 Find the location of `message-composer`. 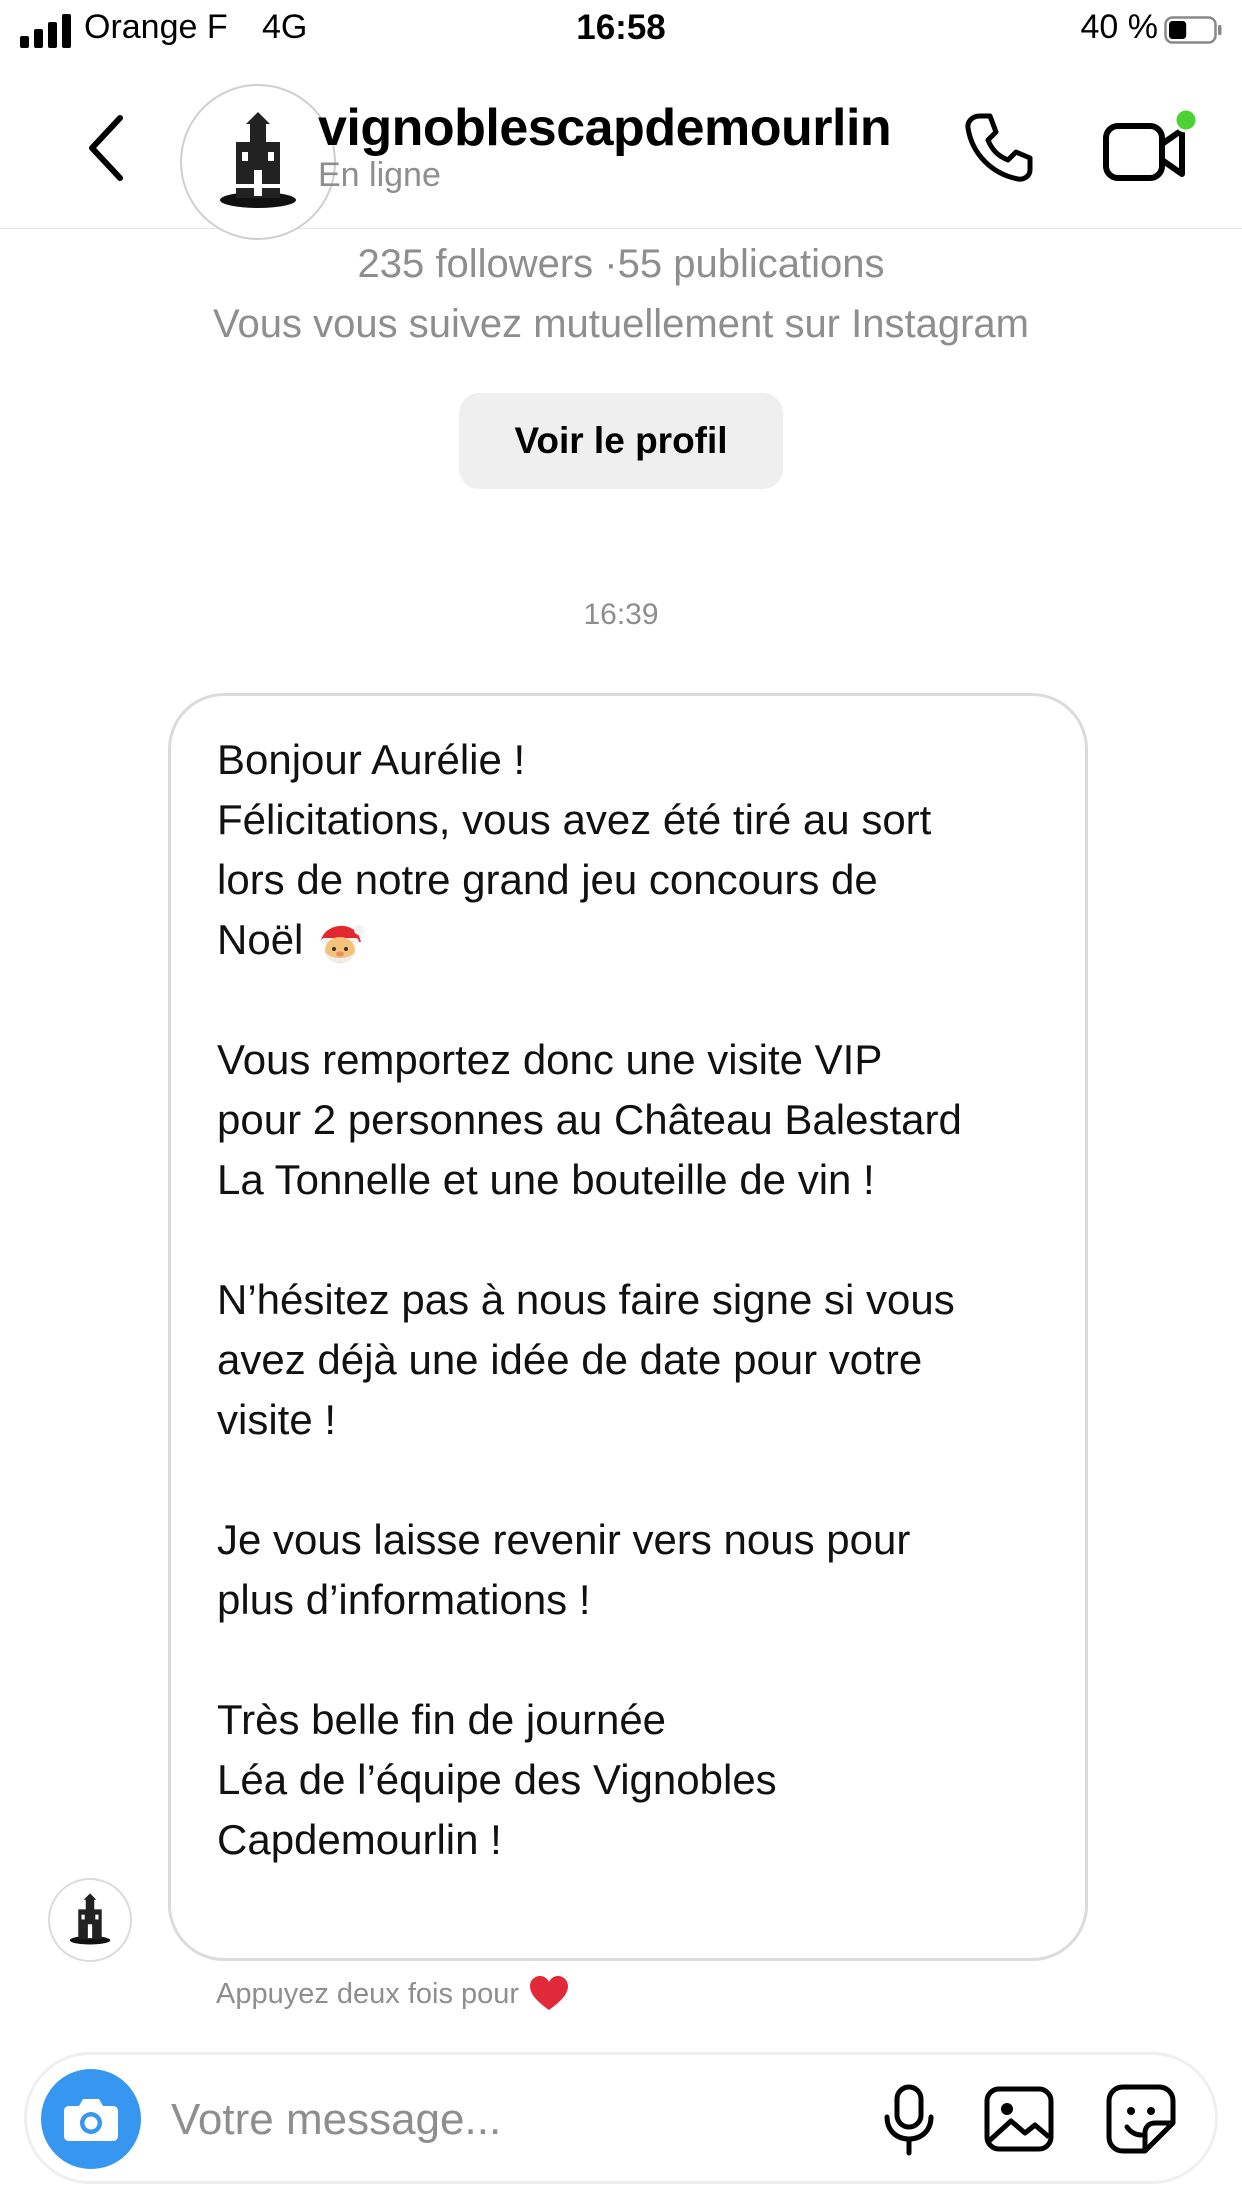

message-composer is located at coordinates (621, 2118).